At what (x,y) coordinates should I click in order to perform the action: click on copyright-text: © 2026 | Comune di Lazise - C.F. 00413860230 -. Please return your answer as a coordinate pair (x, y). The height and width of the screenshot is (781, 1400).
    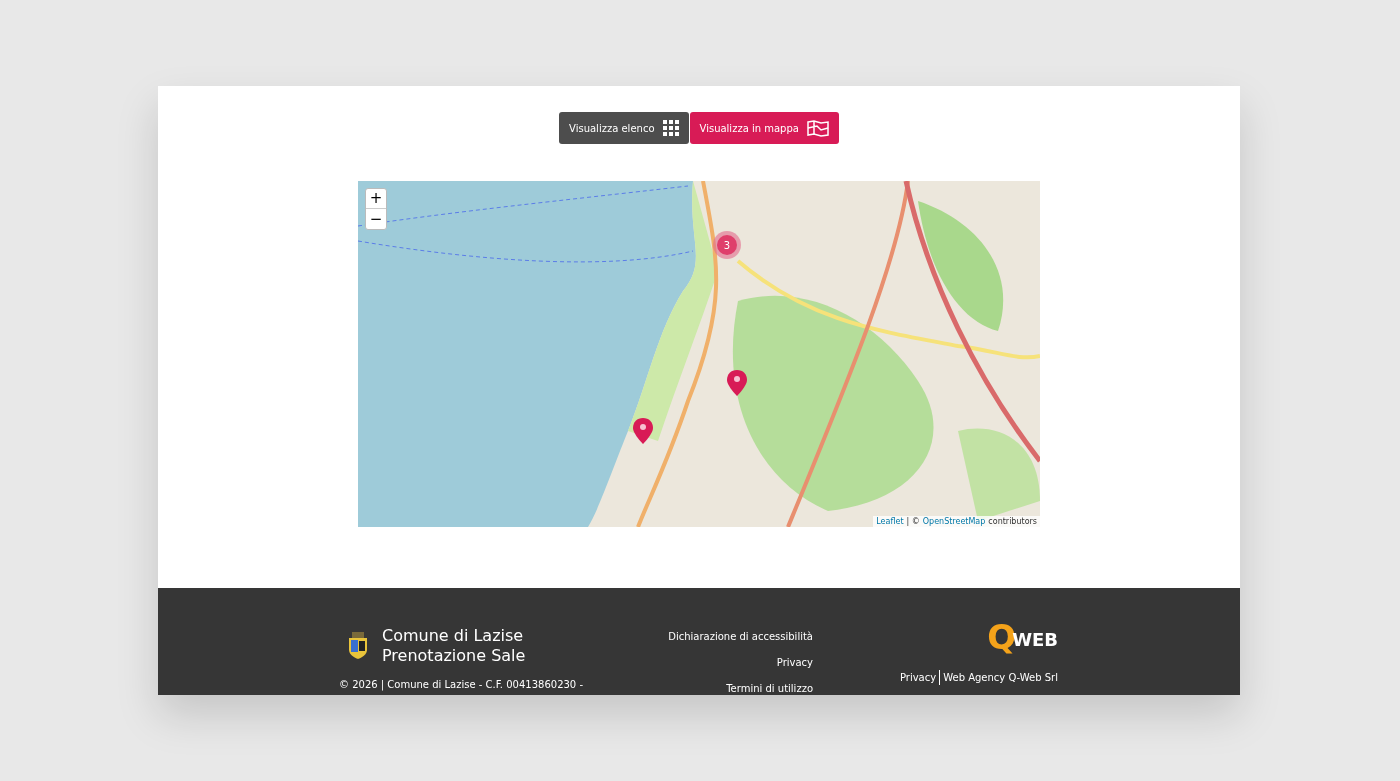
    Looking at the image, I should click on (461, 684).